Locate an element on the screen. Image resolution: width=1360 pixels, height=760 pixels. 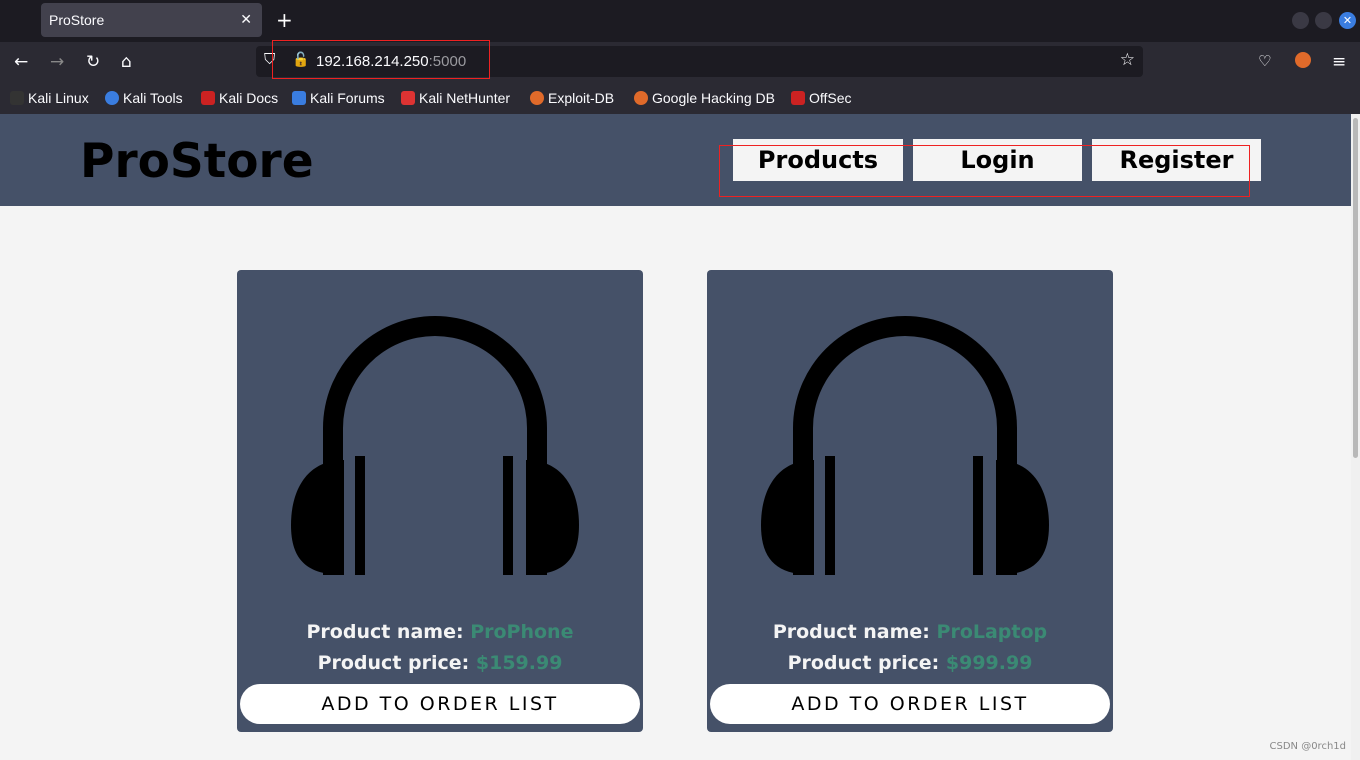
product-price: Product price: $999.99 is located at coordinates (910, 663).